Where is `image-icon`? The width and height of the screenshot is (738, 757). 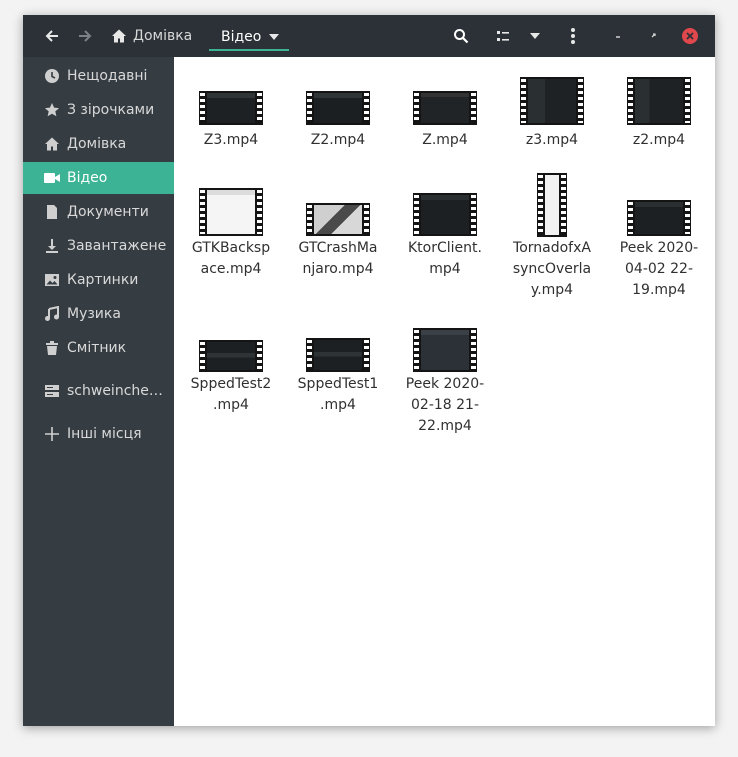 image-icon is located at coordinates (52, 280).